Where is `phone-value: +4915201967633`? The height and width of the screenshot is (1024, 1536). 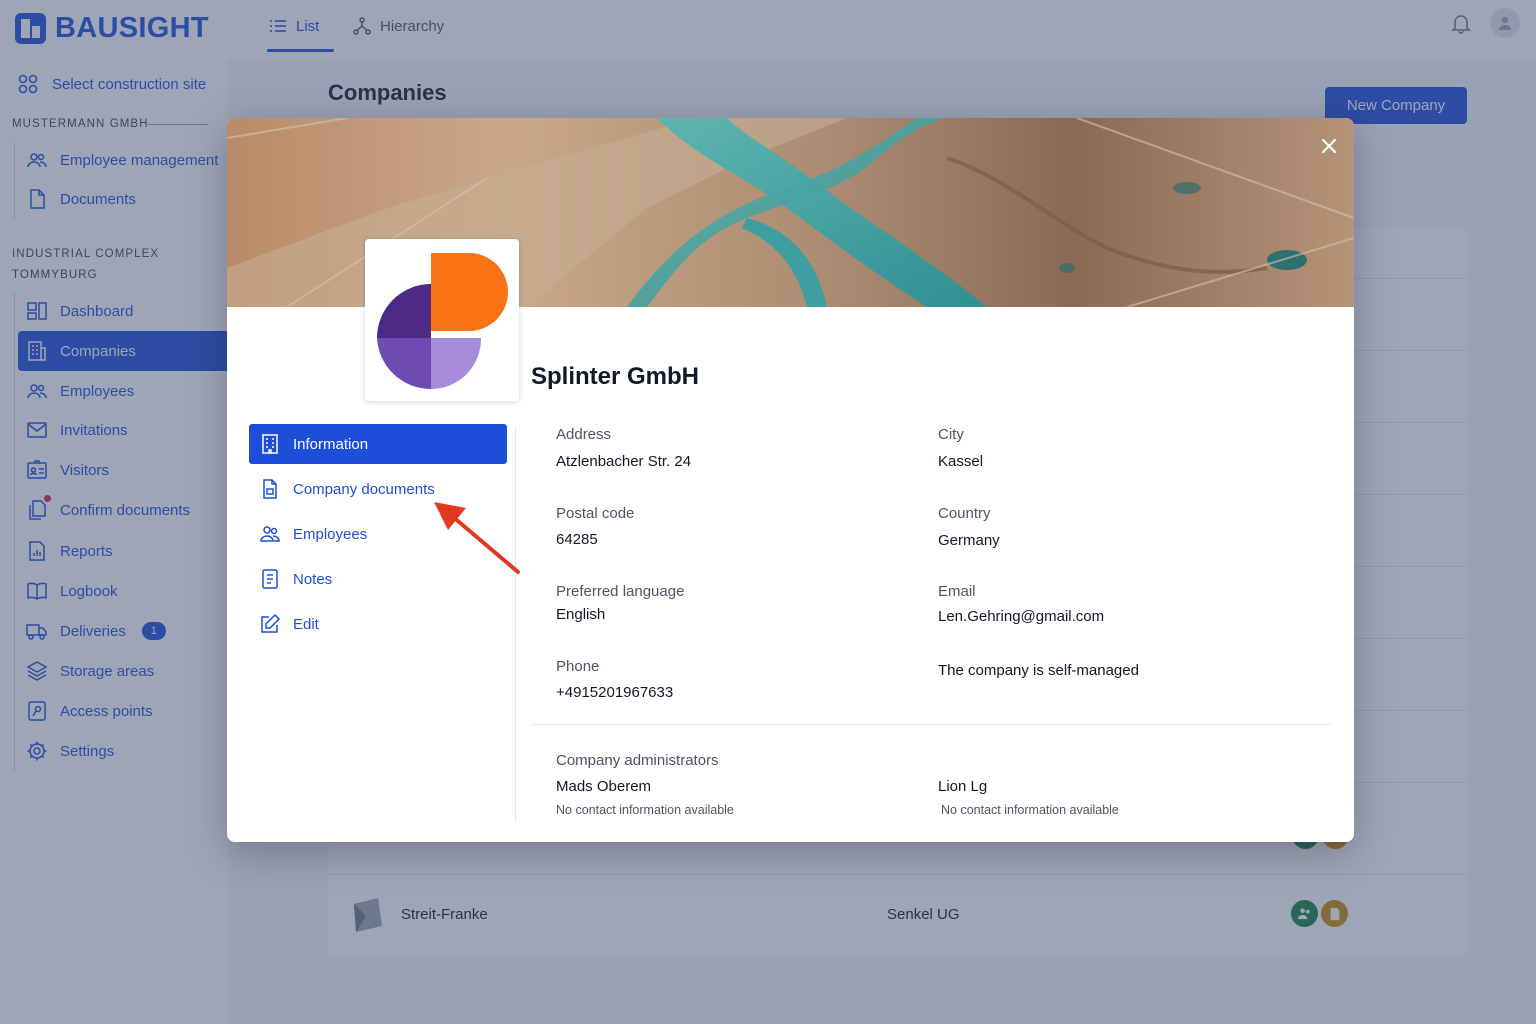 phone-value: +4915201967633 is located at coordinates (614, 692).